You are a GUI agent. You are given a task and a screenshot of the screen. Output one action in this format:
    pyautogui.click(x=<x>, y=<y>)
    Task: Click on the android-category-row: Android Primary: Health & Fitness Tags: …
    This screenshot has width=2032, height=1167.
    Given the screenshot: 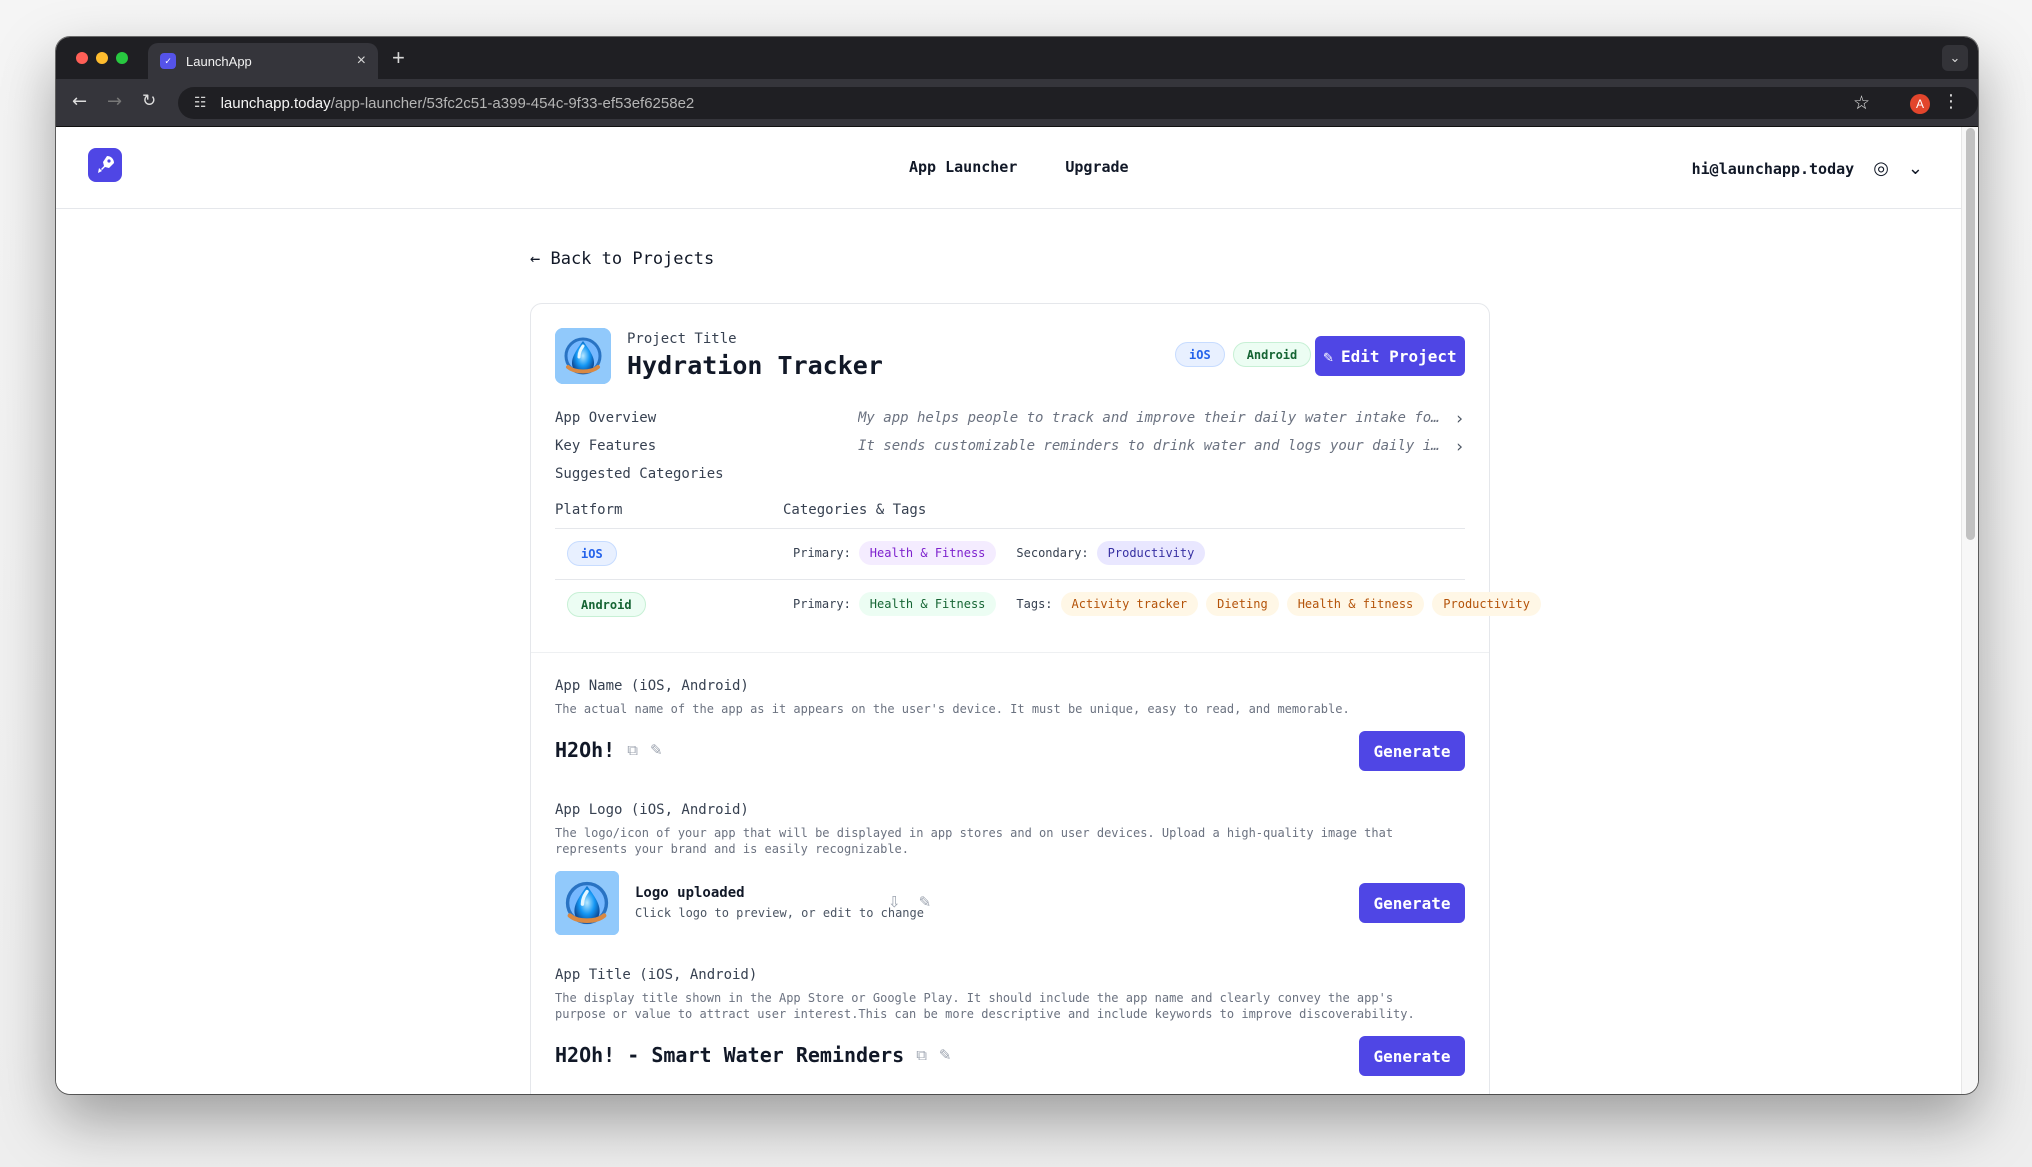 What is the action you would take?
    pyautogui.click(x=1048, y=605)
    